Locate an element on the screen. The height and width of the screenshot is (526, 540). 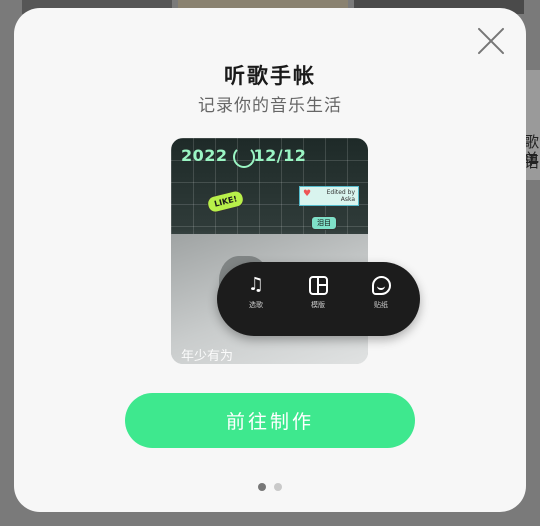
toolbar-item-label: 贴纸 is located at coordinates (381, 305).